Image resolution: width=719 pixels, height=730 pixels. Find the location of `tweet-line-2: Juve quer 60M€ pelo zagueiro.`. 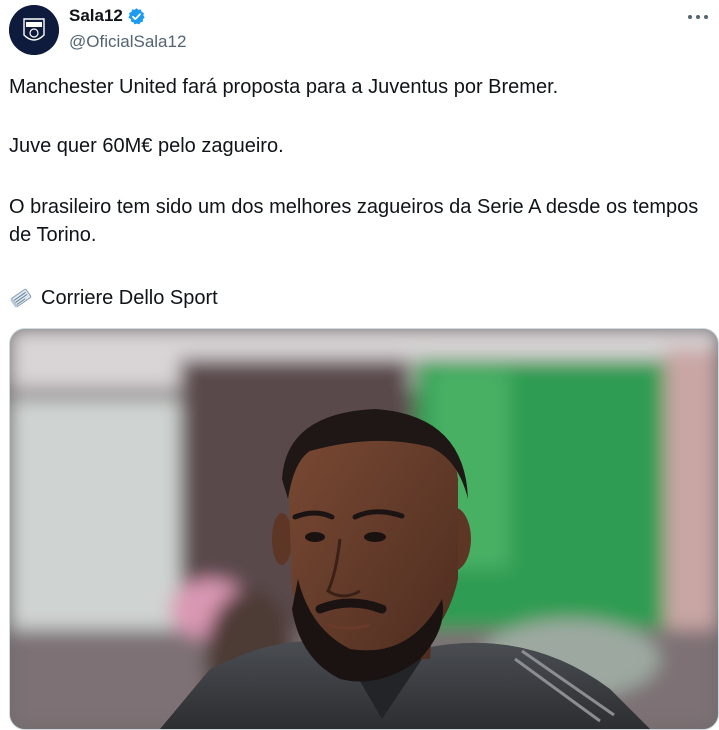

tweet-line-2: Juve quer 60M€ pelo zagueiro. is located at coordinates (146, 146).